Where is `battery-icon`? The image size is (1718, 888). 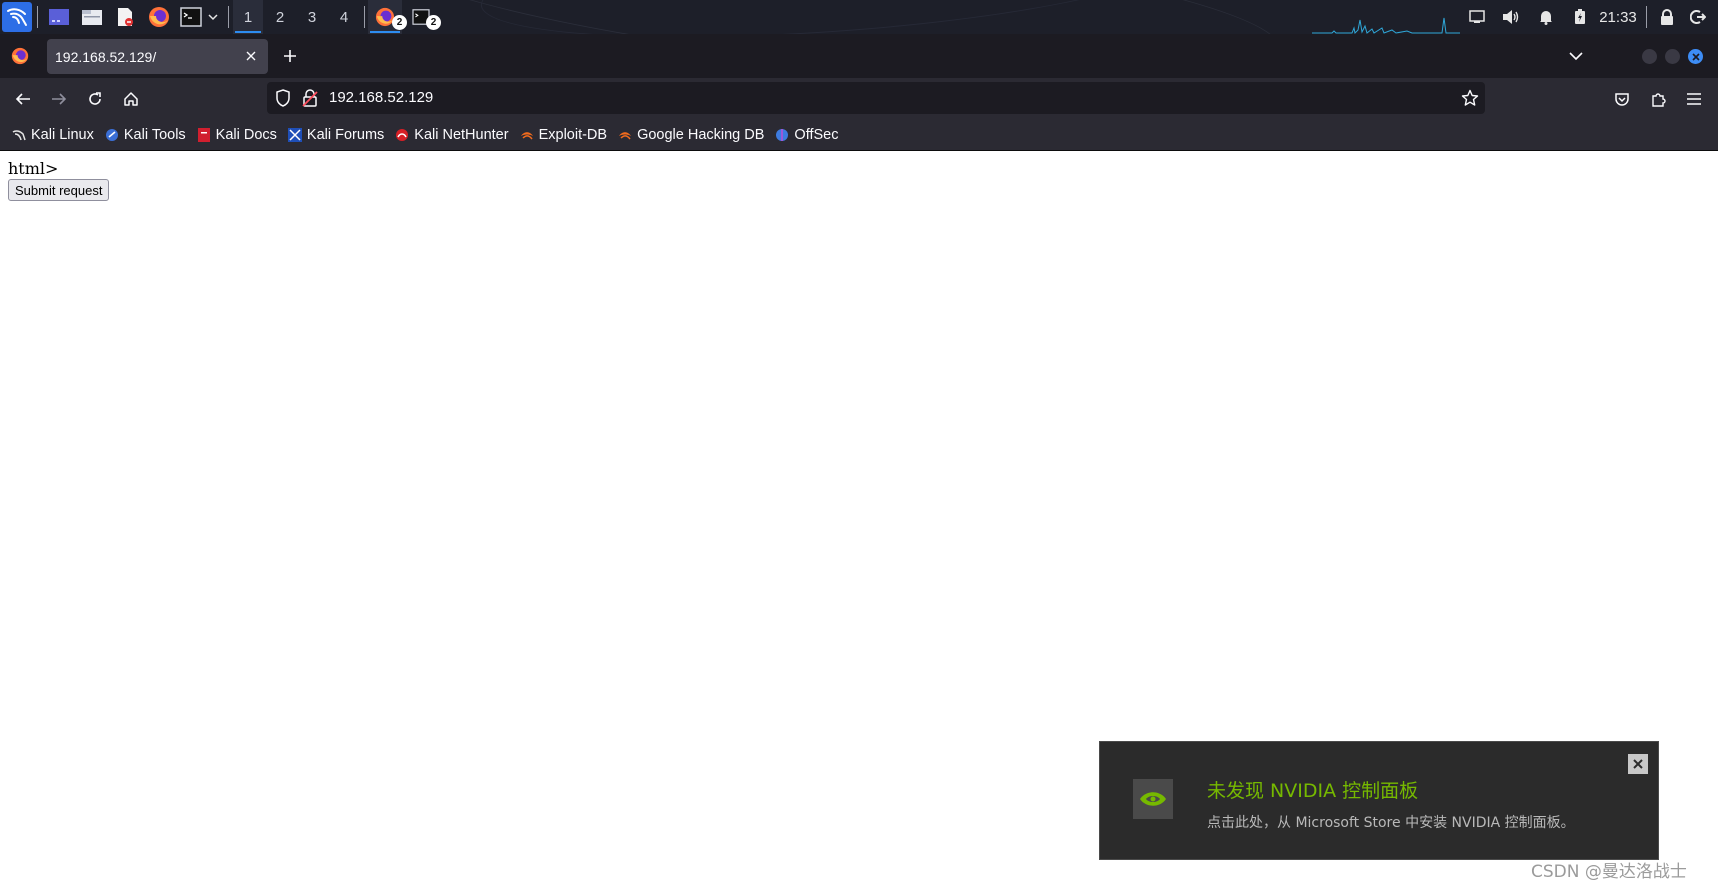
battery-icon is located at coordinates (1580, 16).